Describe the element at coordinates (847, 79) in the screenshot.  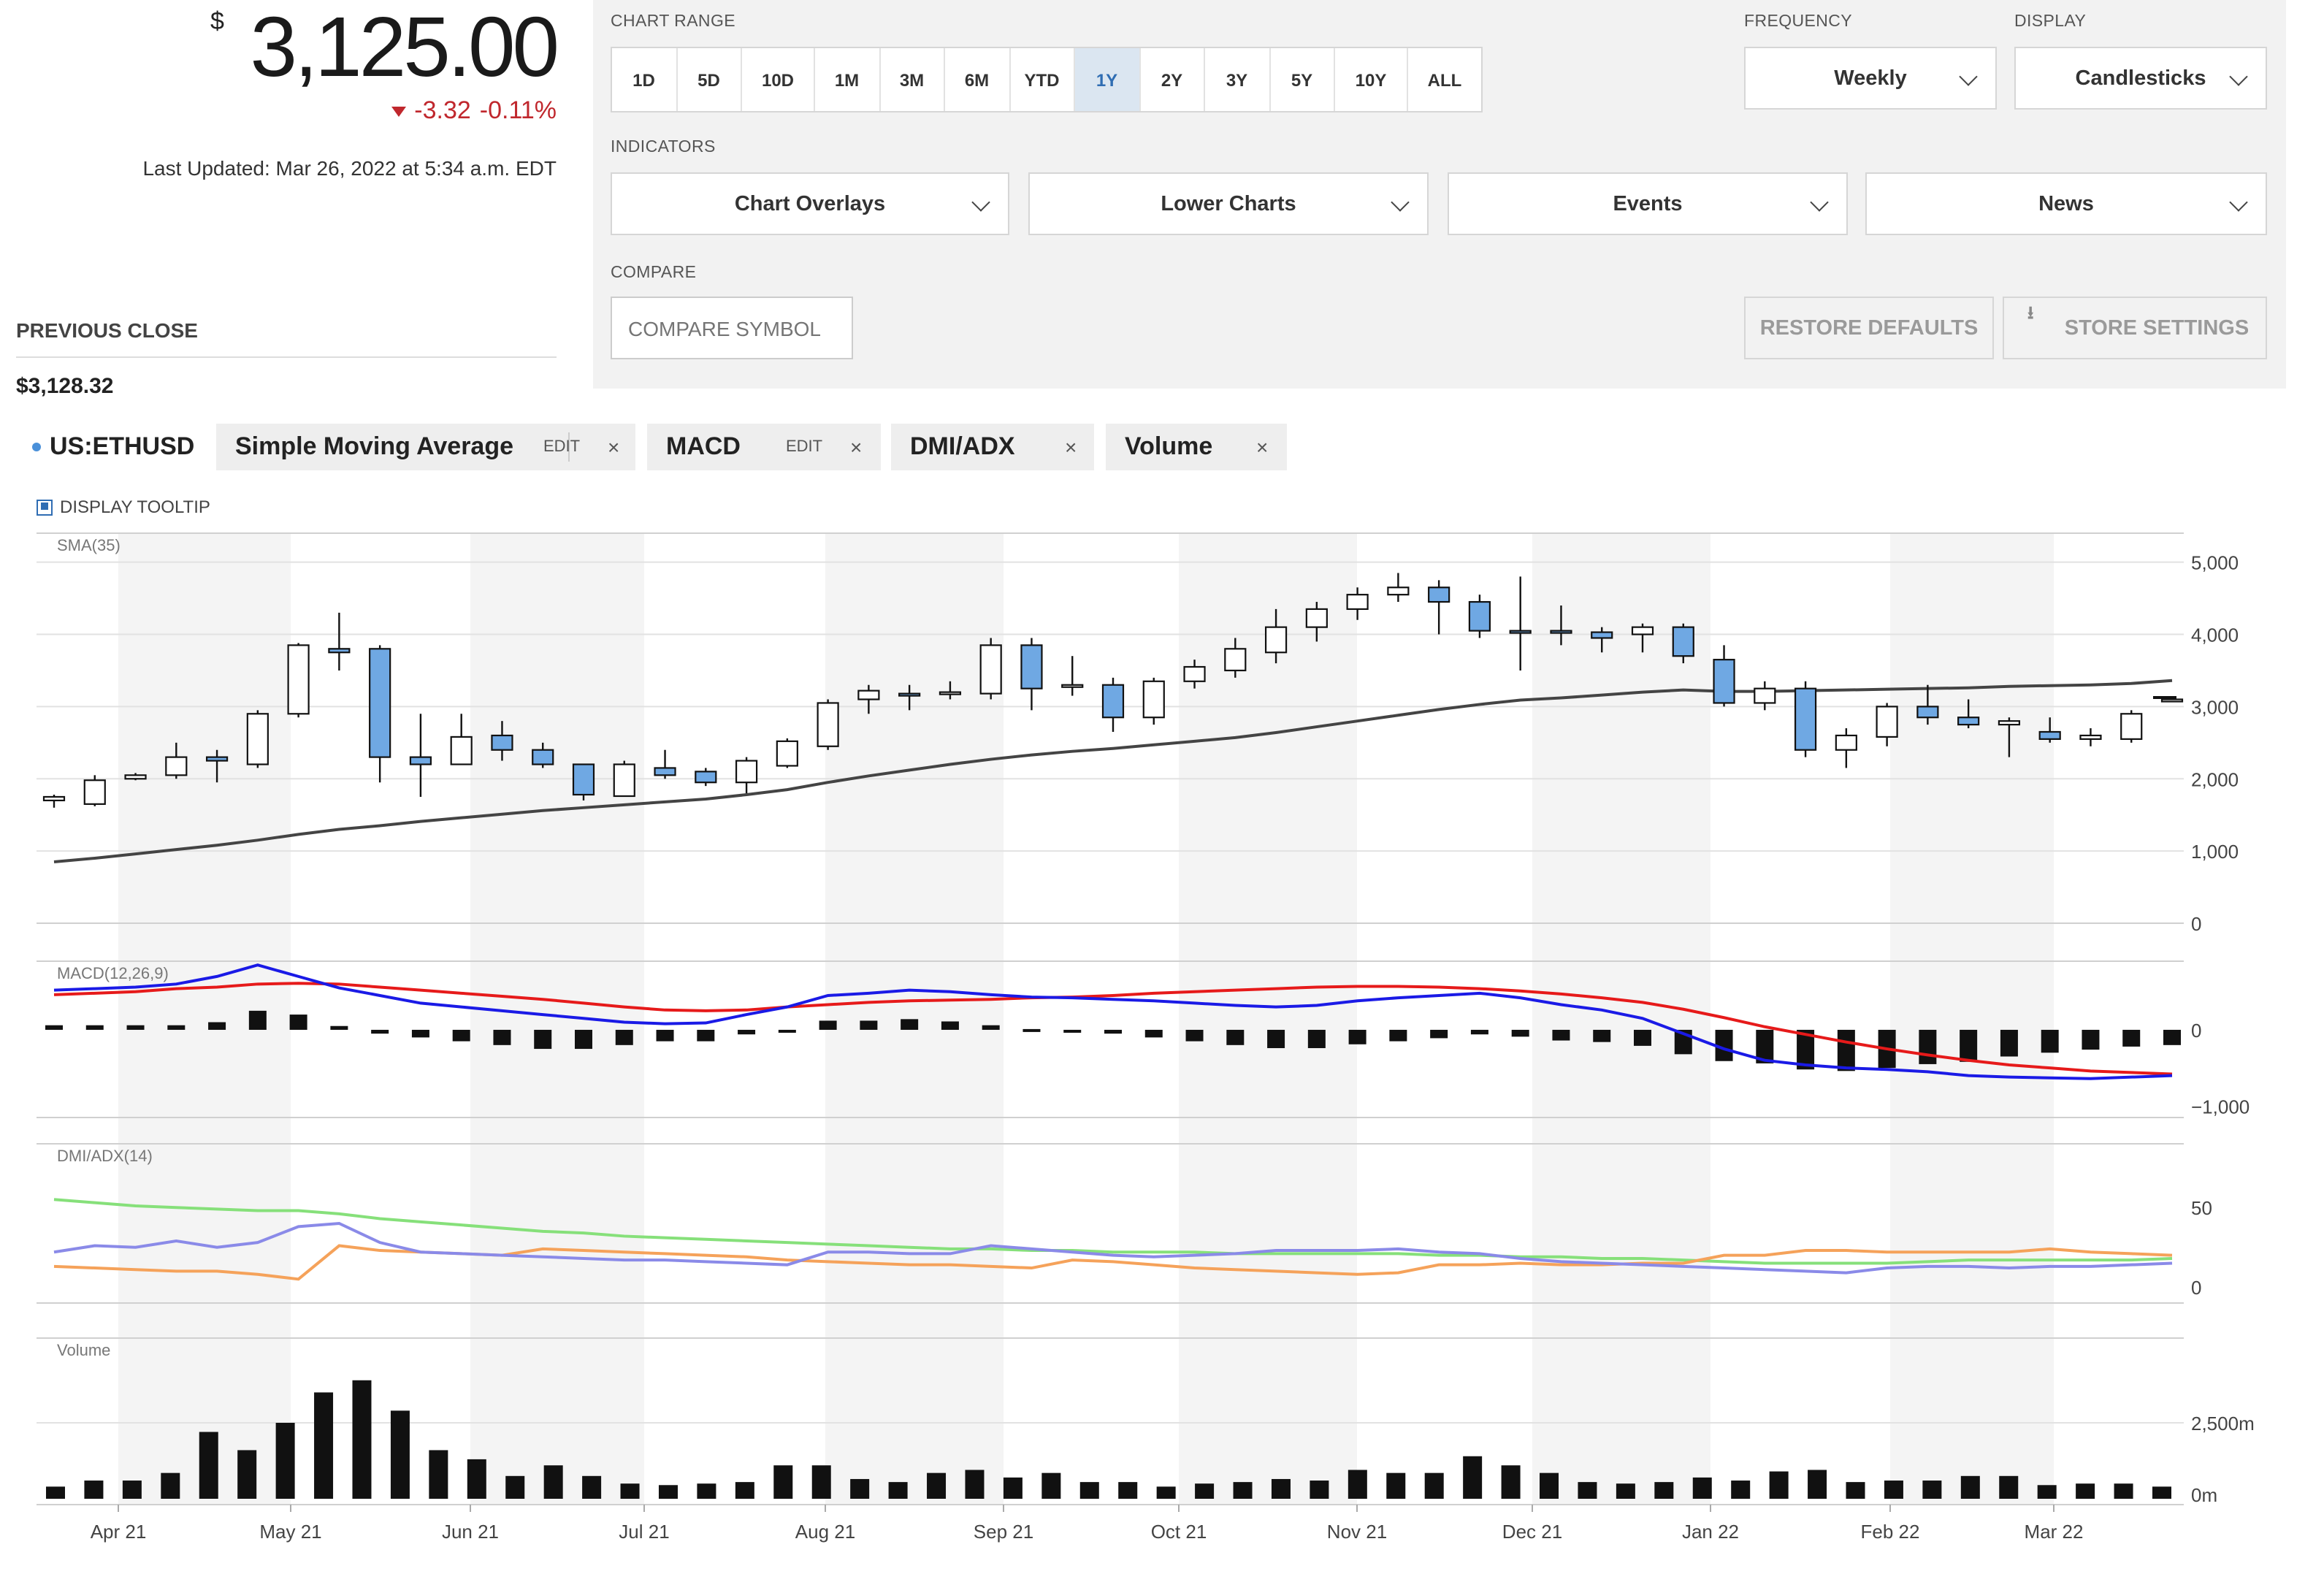
I see `range-button-1m: 1M` at that location.